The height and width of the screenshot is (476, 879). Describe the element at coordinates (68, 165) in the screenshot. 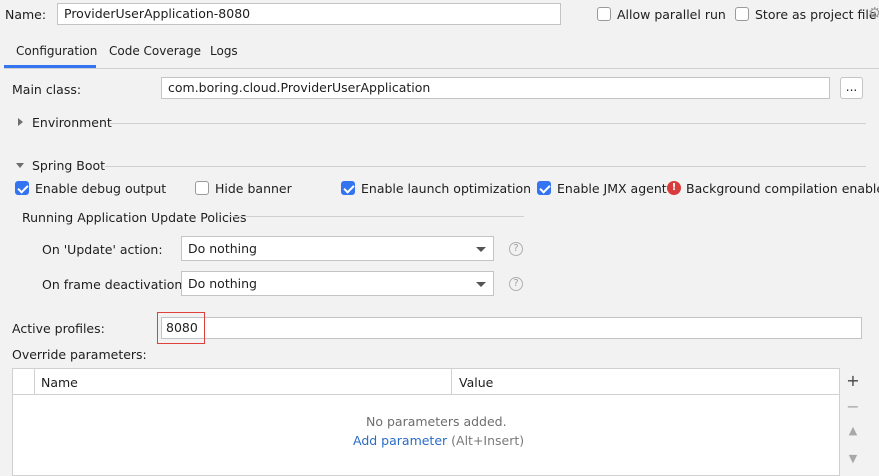

I see `spring-boot-label: Spring Boot` at that location.